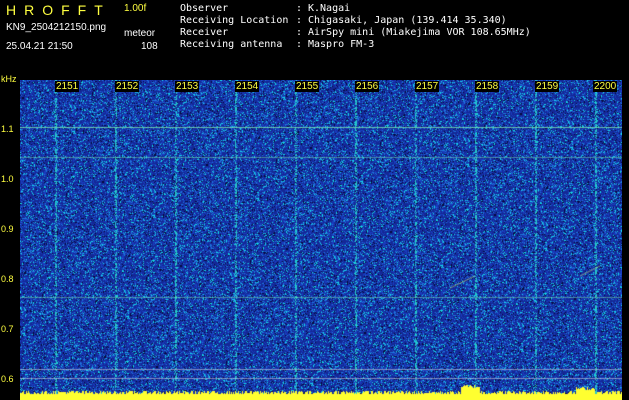 The width and height of the screenshot is (629, 400). I want to click on x-tick-label: 2153, so click(187, 86).